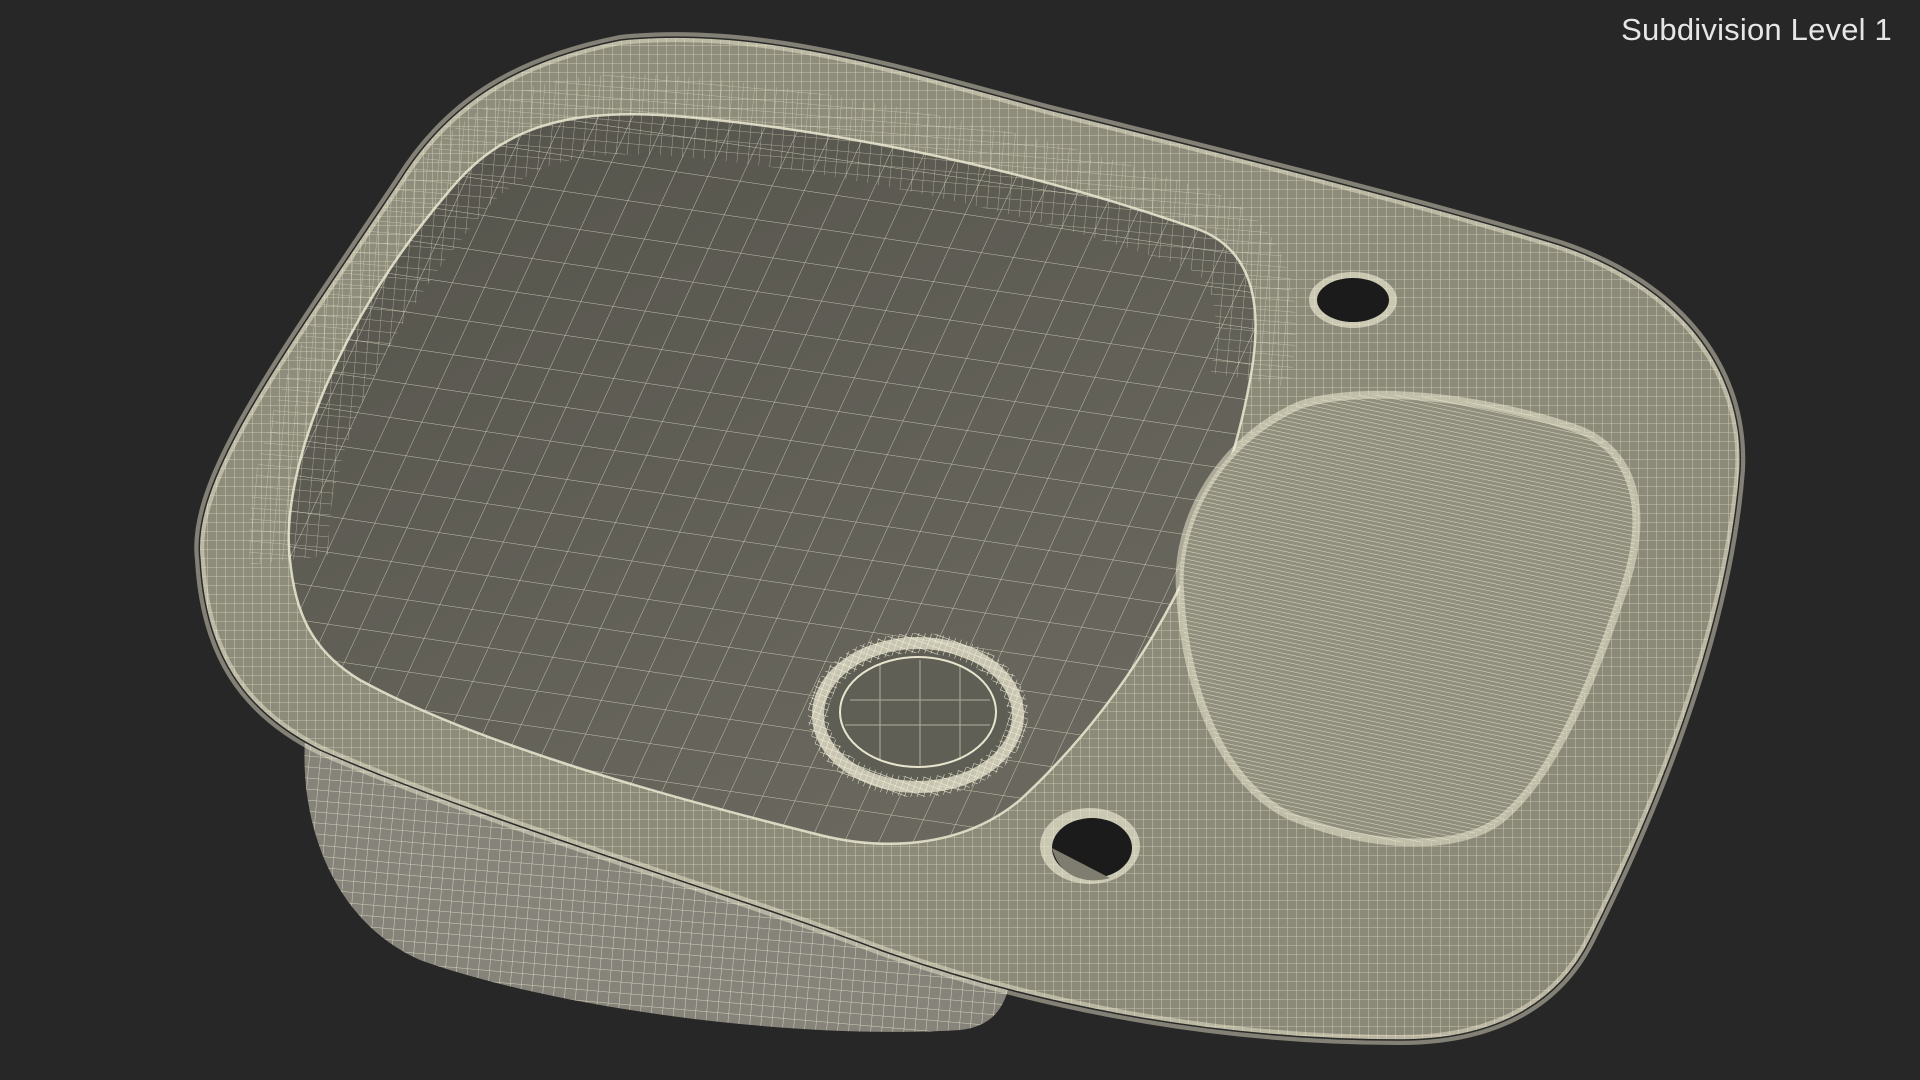 The image size is (1920, 1080). Describe the element at coordinates (1353, 300) in the screenshot. I see `faucet-hole` at that location.